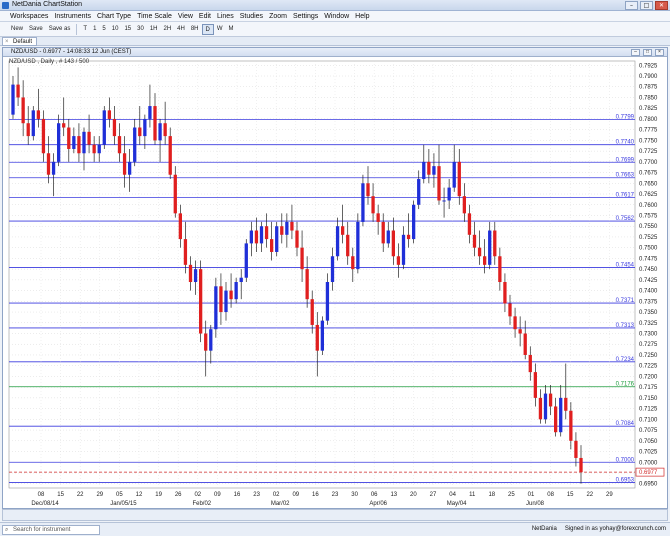 The height and width of the screenshot is (536, 670). What do you see at coordinates (127, 29) in the screenshot?
I see `timescale-15-button: 15` at bounding box center [127, 29].